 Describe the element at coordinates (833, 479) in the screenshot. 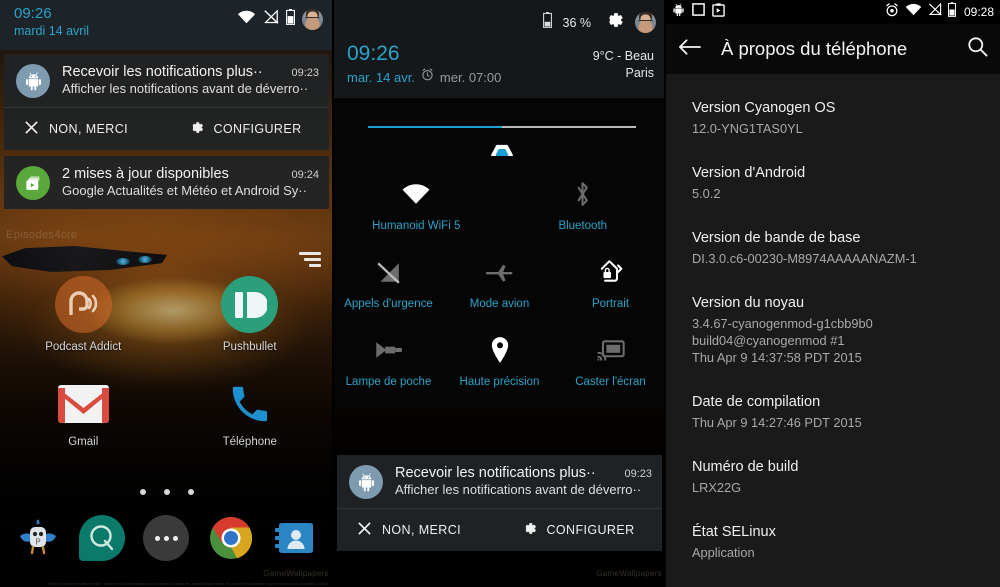

I see `list-item: Numéro de build LRX22G` at that location.